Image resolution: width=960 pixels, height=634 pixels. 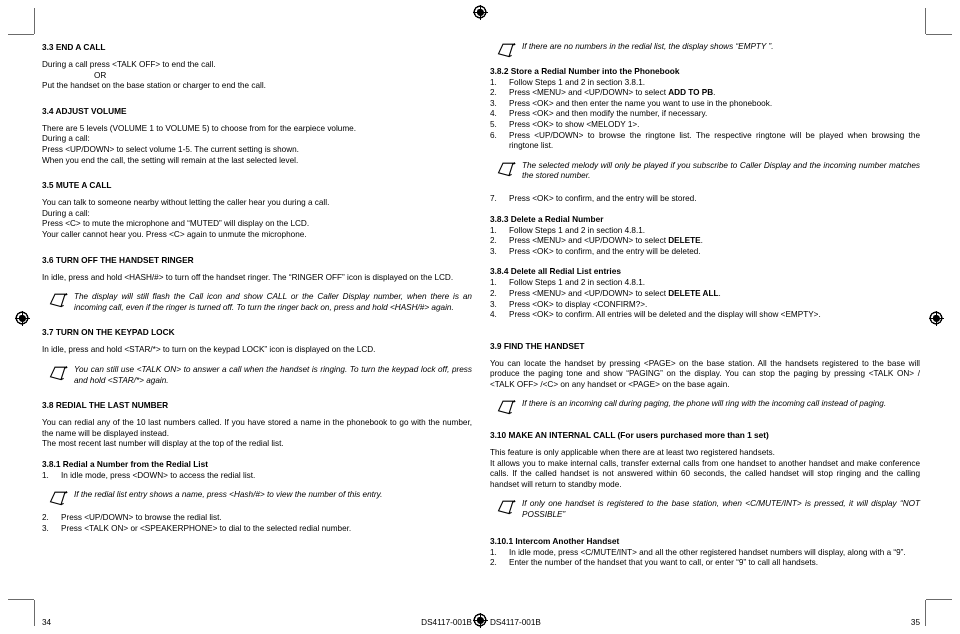 What do you see at coordinates (118, 259) in the screenshot?
I see `section-heading: 3.6 TURN OFF THE HANDSET RINGER` at bounding box center [118, 259].